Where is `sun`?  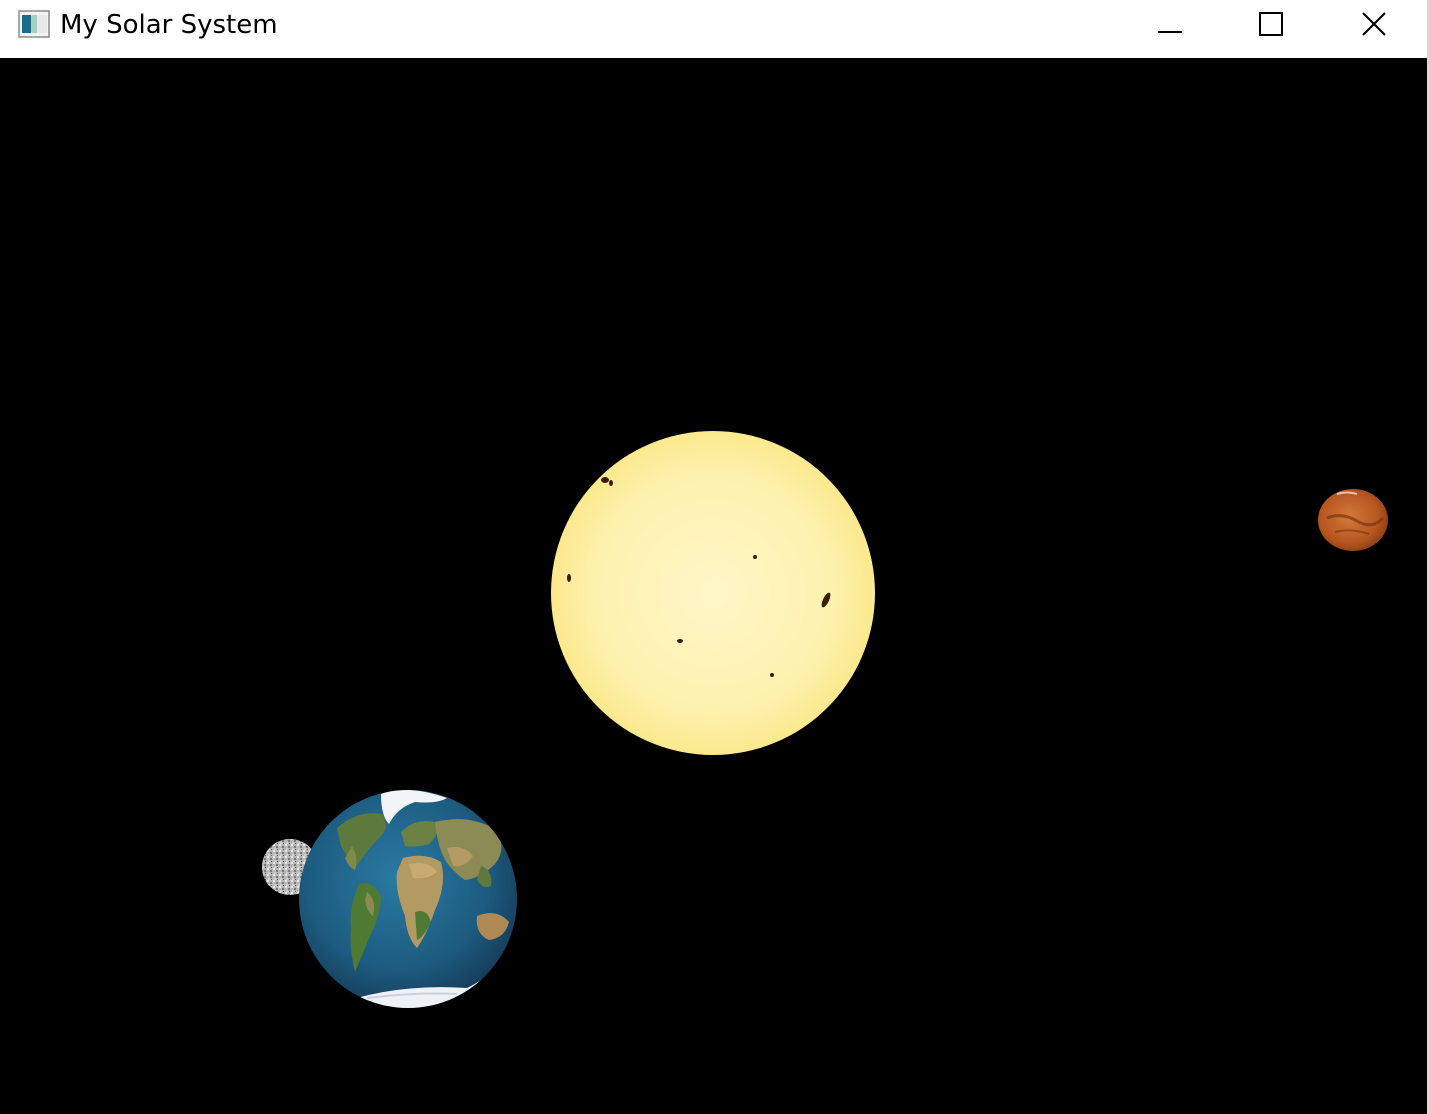
sun is located at coordinates (713, 593).